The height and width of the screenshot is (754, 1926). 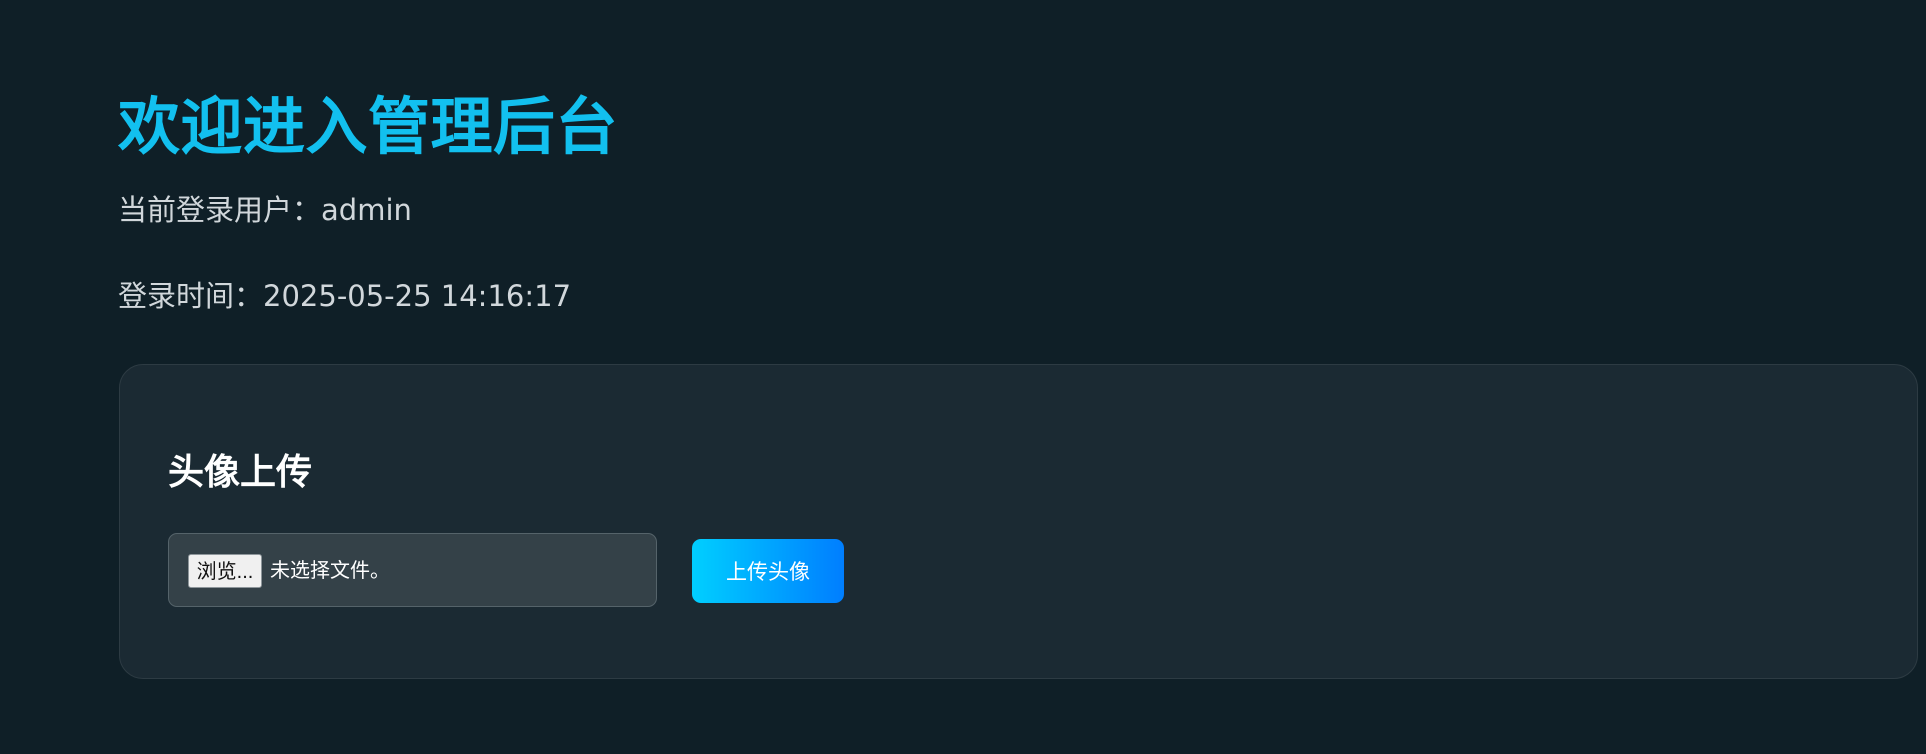 I want to click on current-user-label: 当前登录用户：, so click(x=220, y=210).